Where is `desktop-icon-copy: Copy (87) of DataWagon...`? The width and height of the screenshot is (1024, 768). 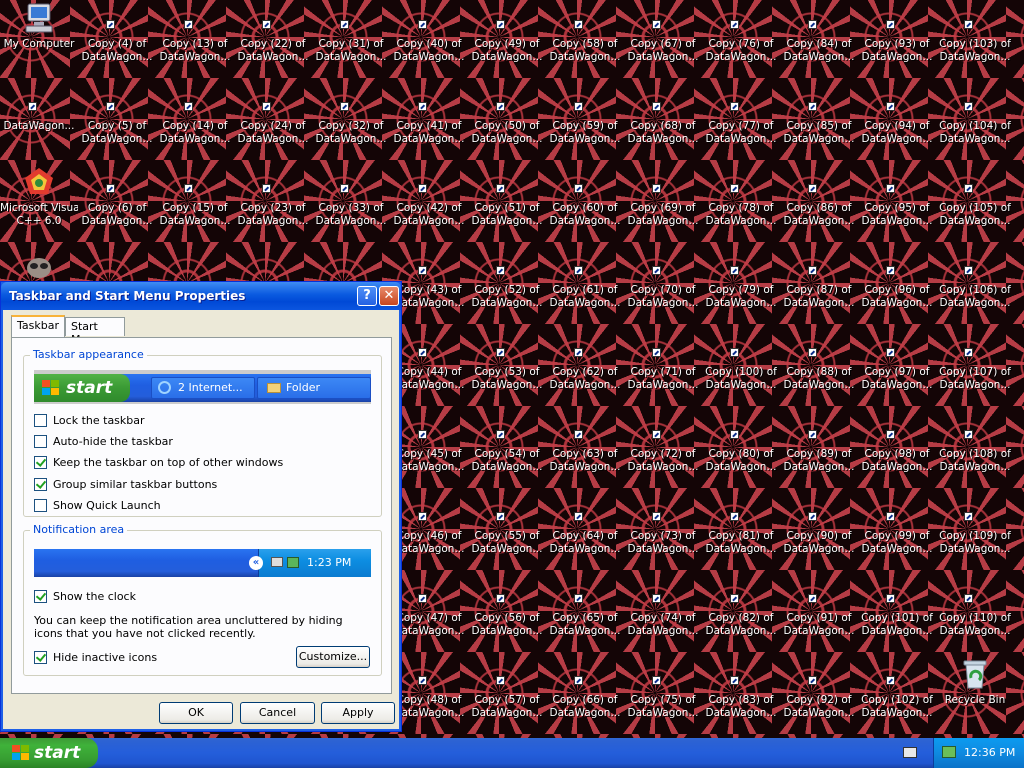
desktop-icon-copy: Copy (87) of DataWagon... is located at coordinates (819, 287).